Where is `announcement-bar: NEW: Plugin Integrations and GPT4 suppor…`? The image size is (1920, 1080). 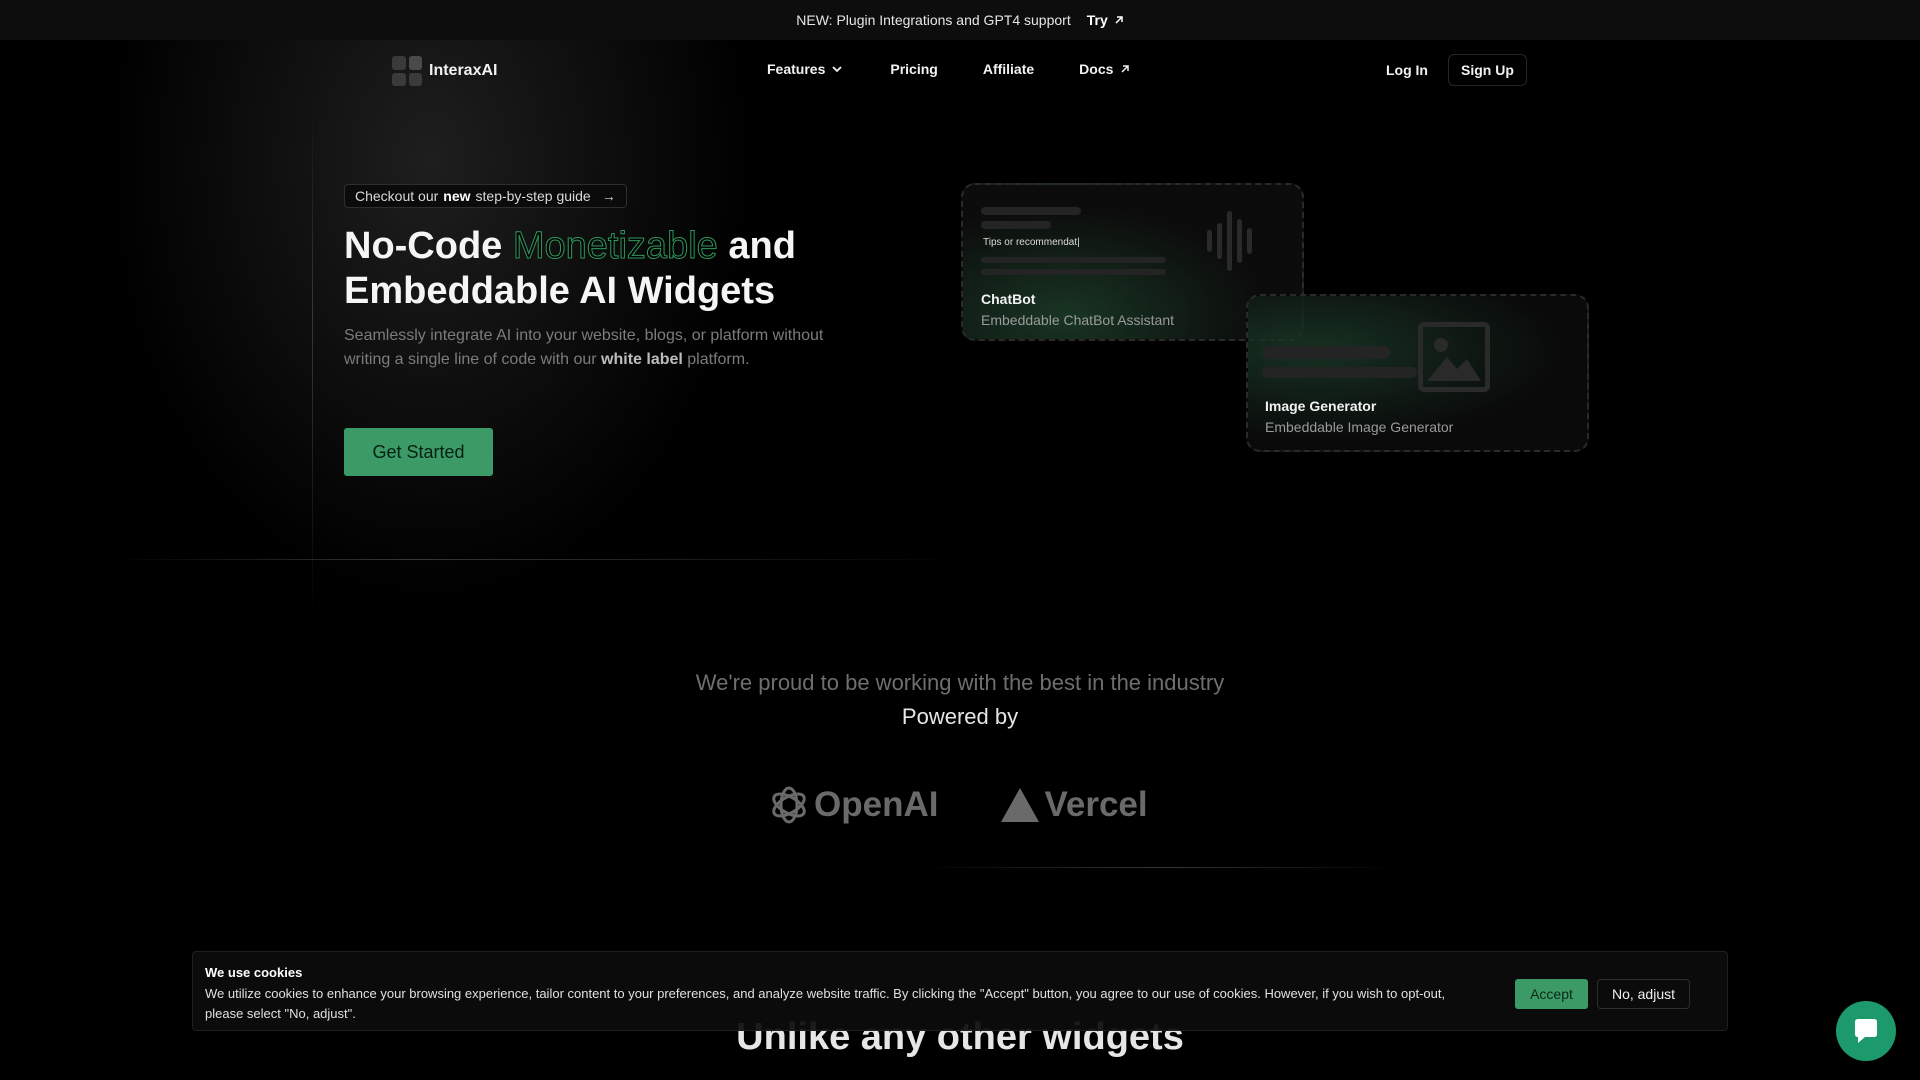 announcement-bar: NEW: Plugin Integrations and GPT4 suppor… is located at coordinates (960, 20).